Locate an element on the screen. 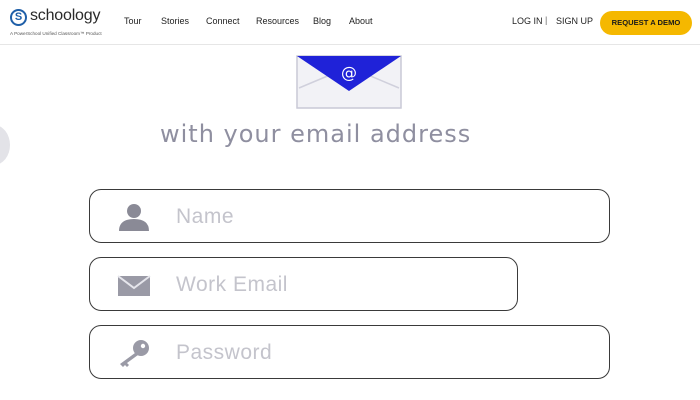 The height and width of the screenshot is (400, 700). name-input is located at coordinates (332, 217).